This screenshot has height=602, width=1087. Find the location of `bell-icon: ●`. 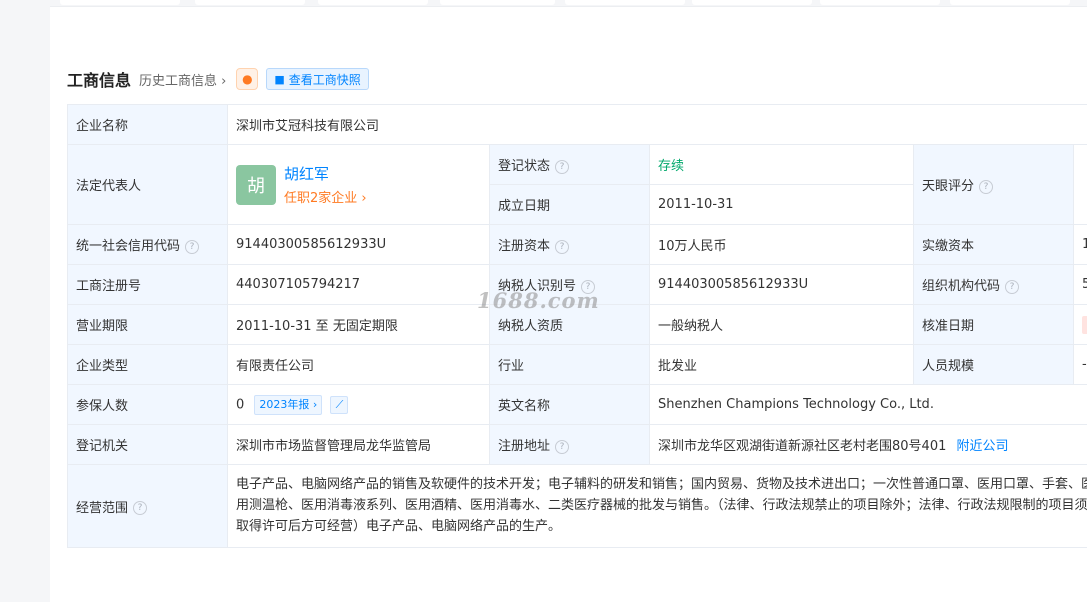

bell-icon: ● is located at coordinates (247, 79).